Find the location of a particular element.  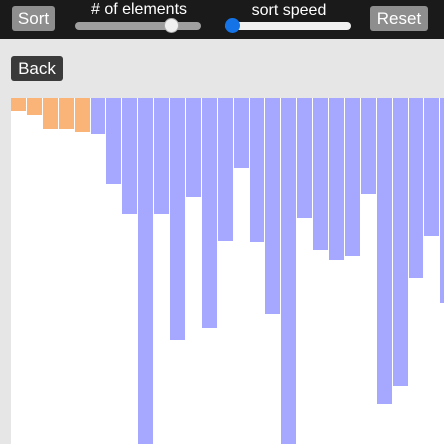

speed-label: sort speed is located at coordinates (289, 10).